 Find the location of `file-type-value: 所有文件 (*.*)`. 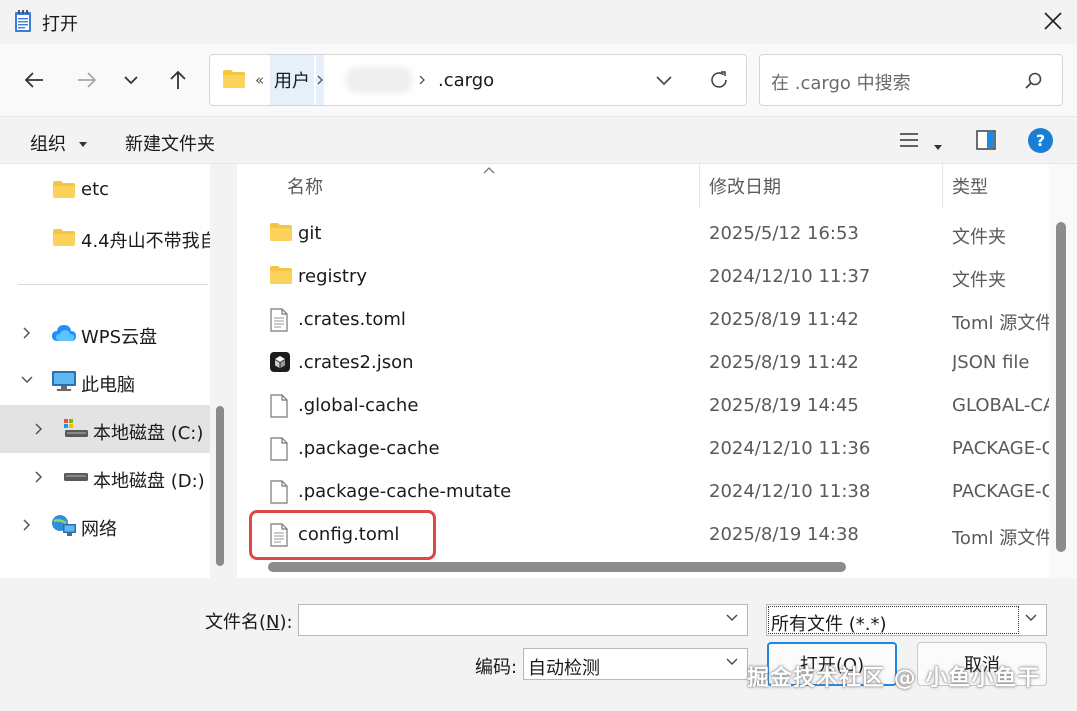

file-type-value: 所有文件 (*.*) is located at coordinates (829, 624).